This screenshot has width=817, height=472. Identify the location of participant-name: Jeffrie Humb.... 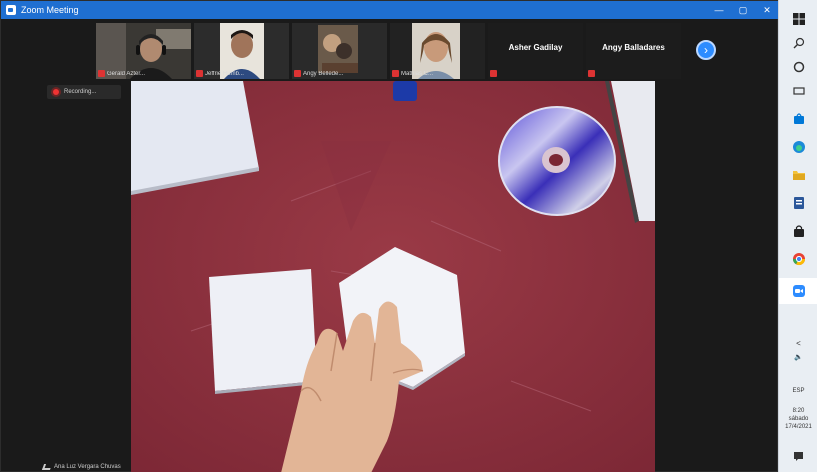
(224, 73).